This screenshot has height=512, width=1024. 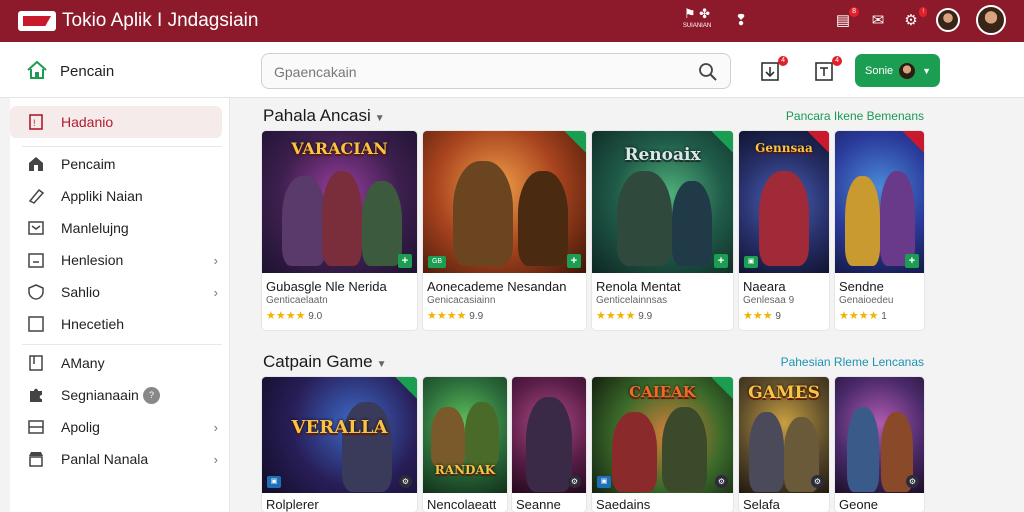 I want to click on library-button: 4, so click(x=827, y=70).